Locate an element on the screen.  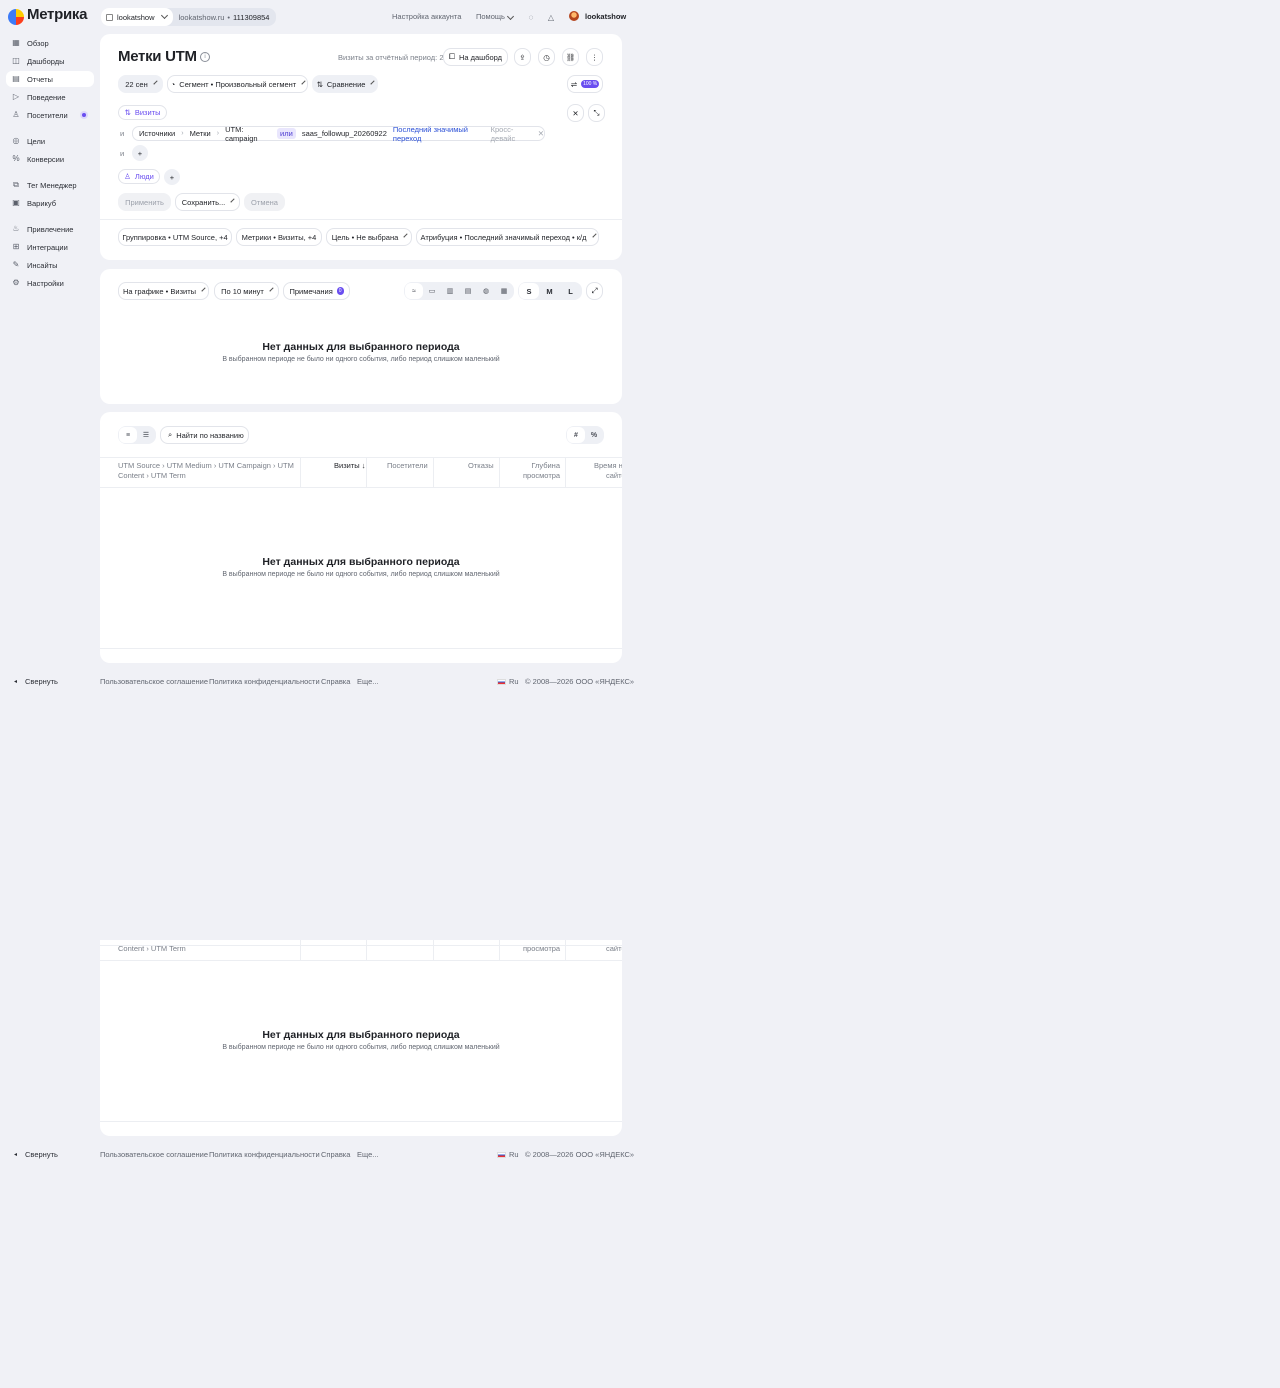
chart-type-switcher: ≈ ▭ ▥ ▤ ◍ ▦ is located at coordinates (459, 291).